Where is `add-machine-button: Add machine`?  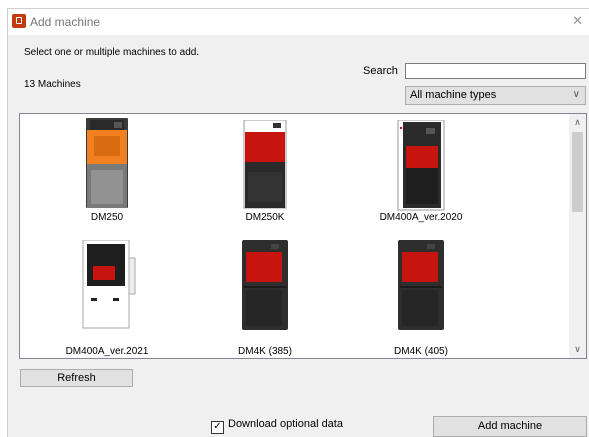
add-machine-button: Add machine is located at coordinates (510, 426).